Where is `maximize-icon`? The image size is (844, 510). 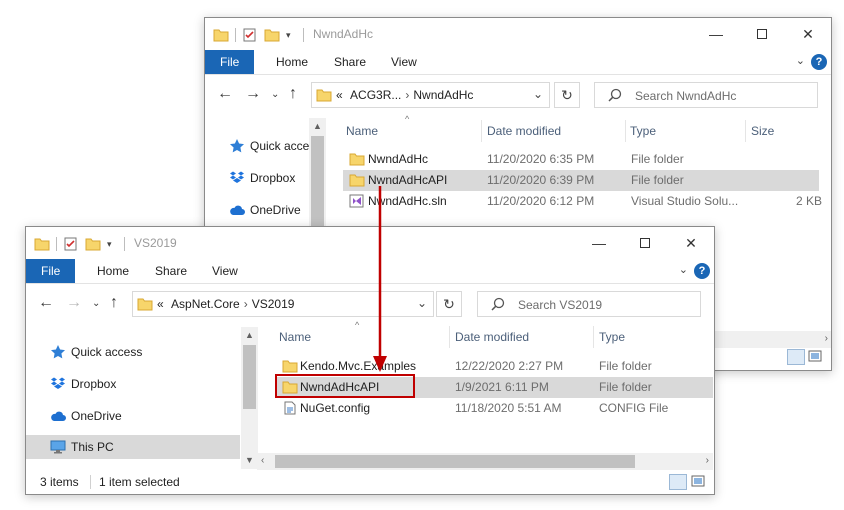 maximize-icon is located at coordinates (762, 34).